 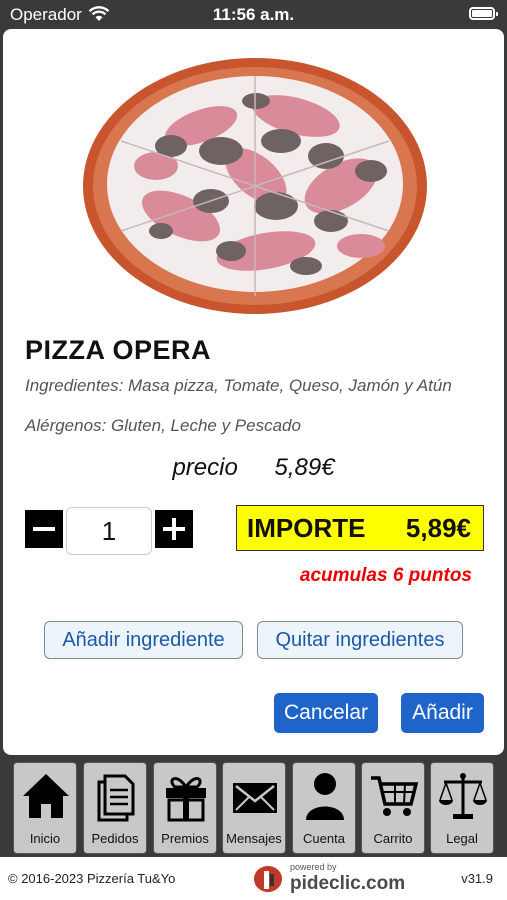 I want to click on nav-item-premios: Premios, so click(x=185, y=808).